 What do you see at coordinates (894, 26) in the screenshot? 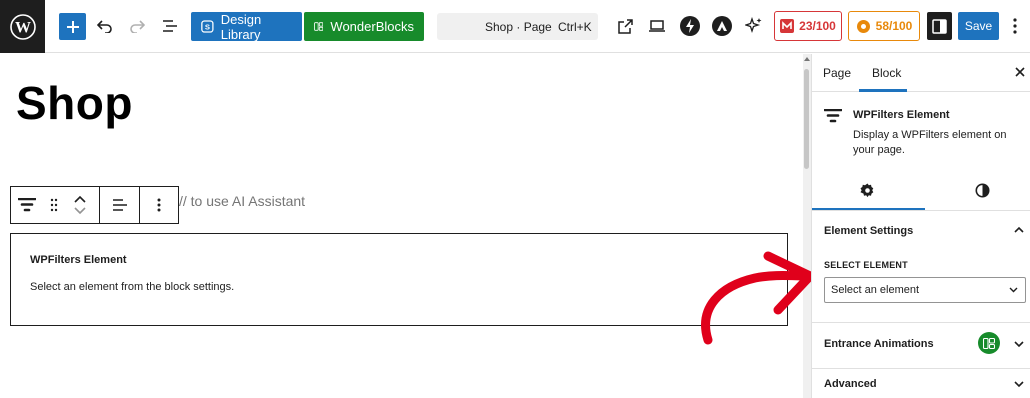
I see `readability-score-value: 58/100` at bounding box center [894, 26].